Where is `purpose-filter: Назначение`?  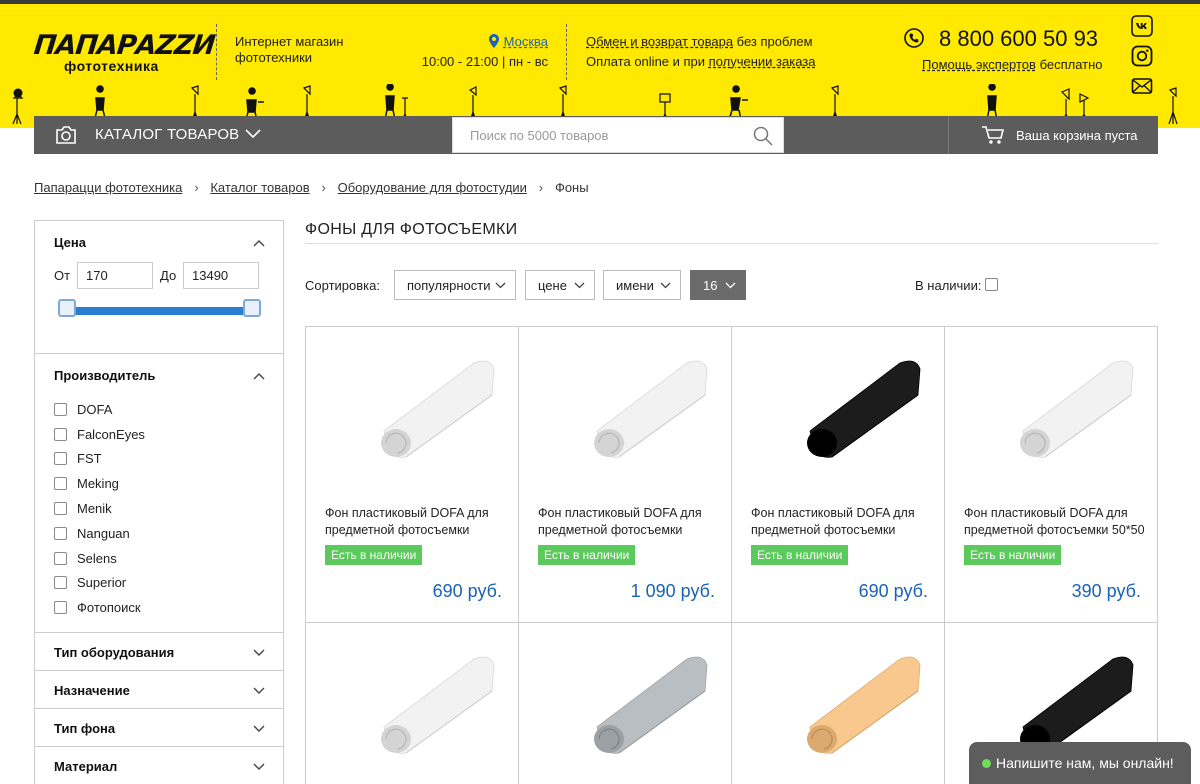 purpose-filter: Назначение is located at coordinates (159, 690).